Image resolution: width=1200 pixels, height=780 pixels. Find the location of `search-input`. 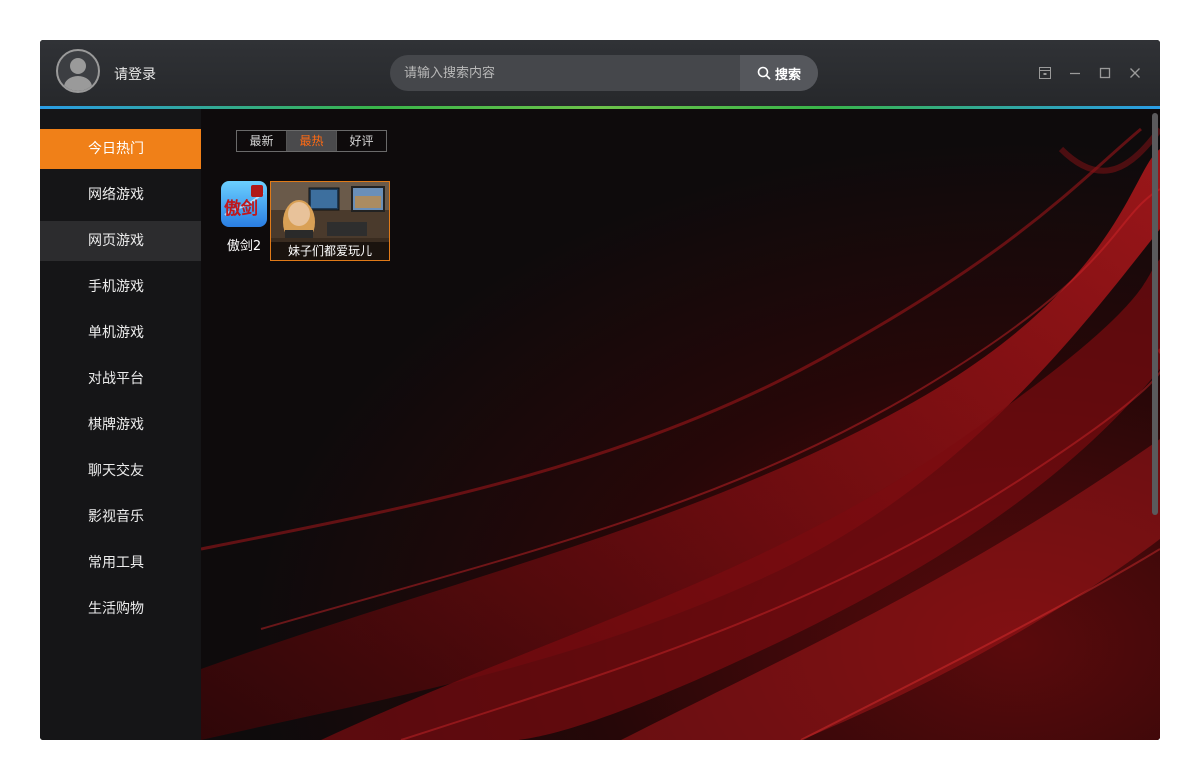

search-input is located at coordinates (565, 73).